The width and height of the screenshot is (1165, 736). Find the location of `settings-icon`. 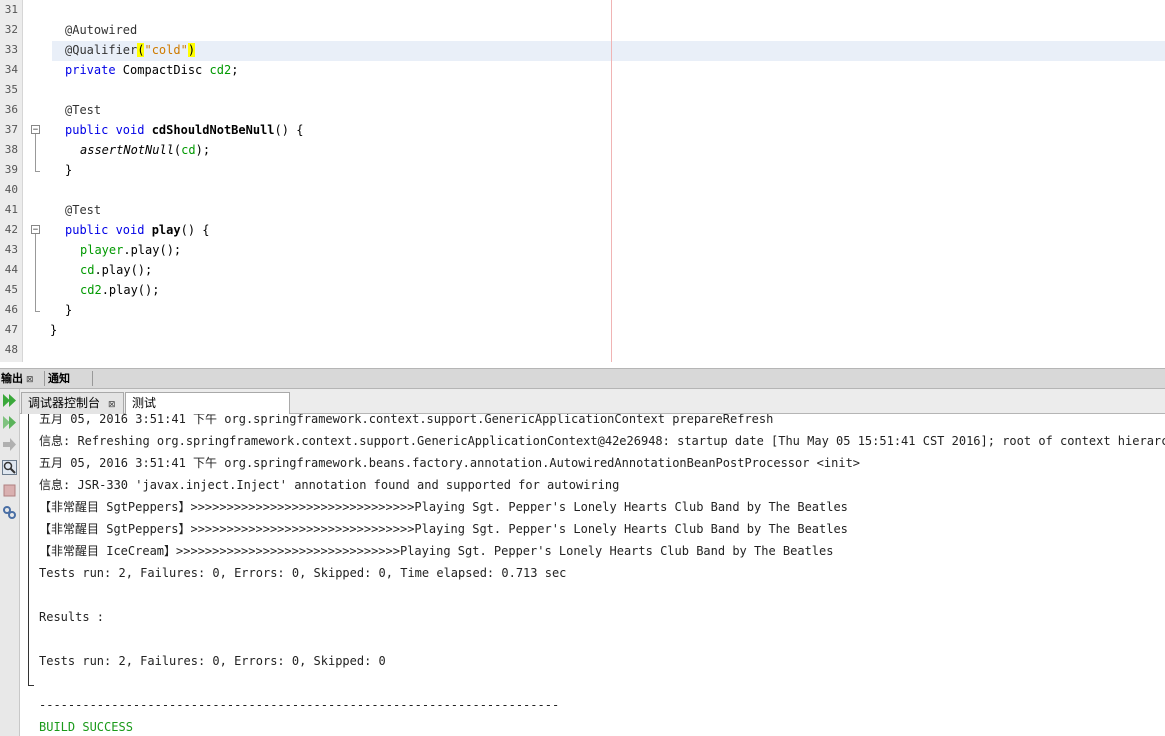

settings-icon is located at coordinates (9, 512).